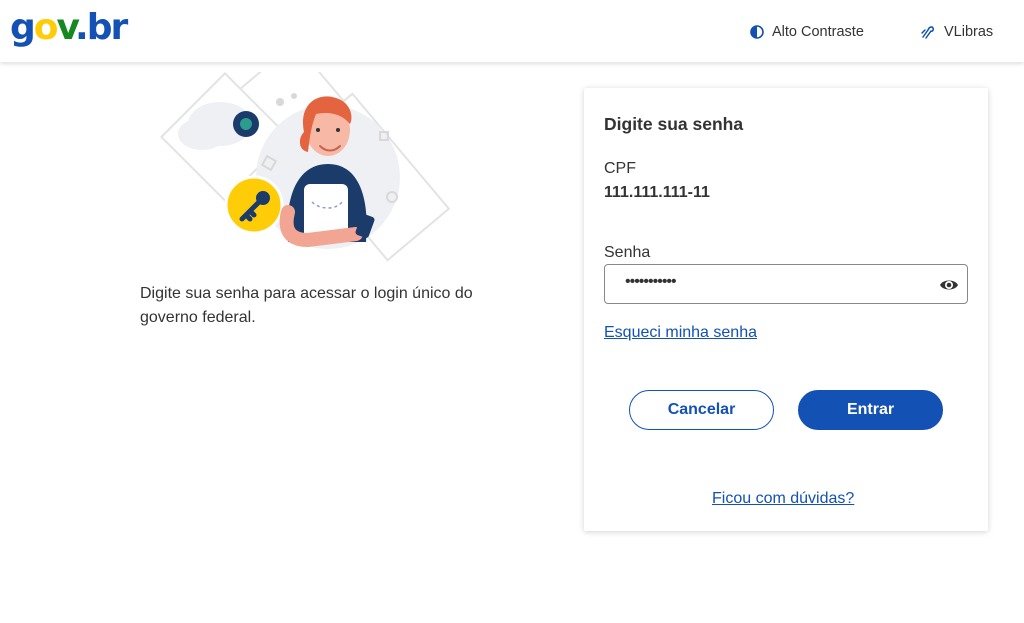 Image resolution: width=1024 pixels, height=623 pixels. I want to click on vlibras-button: VLibras, so click(956, 32).